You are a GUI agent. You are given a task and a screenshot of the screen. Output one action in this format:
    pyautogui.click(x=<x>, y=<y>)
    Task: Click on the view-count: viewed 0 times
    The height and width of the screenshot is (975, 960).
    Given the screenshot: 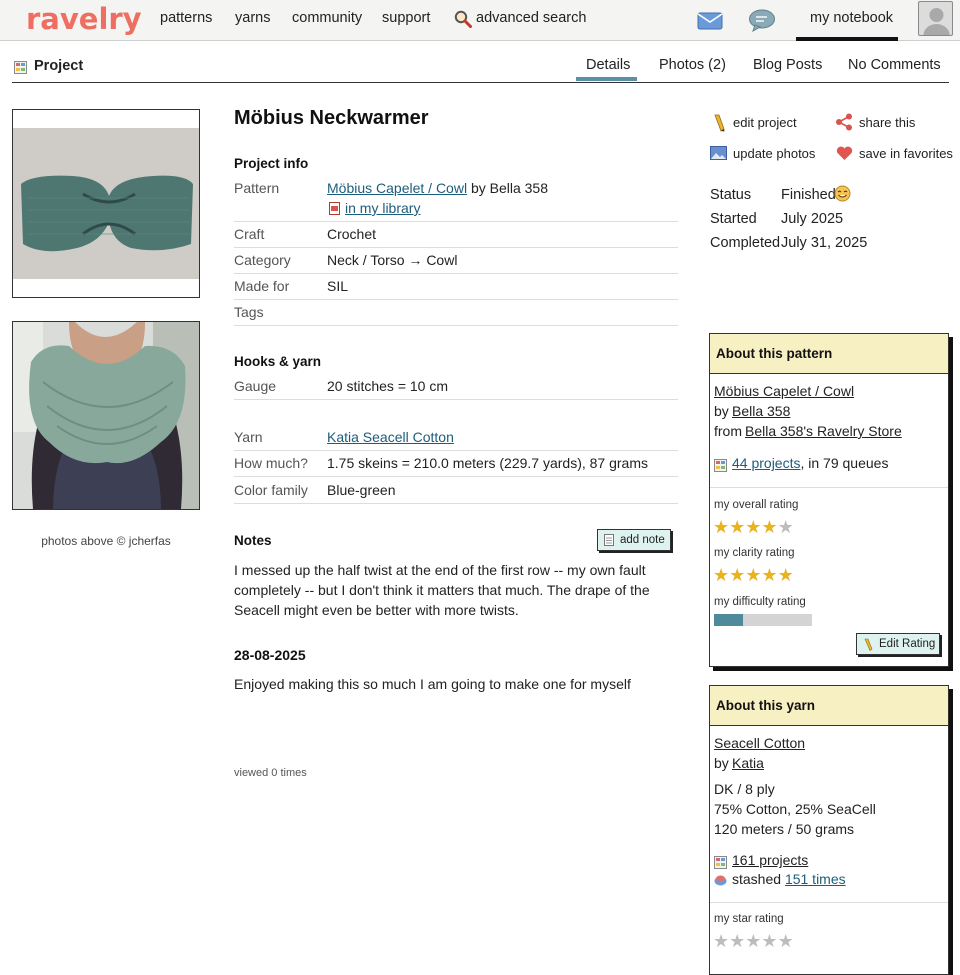 What is the action you would take?
    pyautogui.click(x=270, y=773)
    